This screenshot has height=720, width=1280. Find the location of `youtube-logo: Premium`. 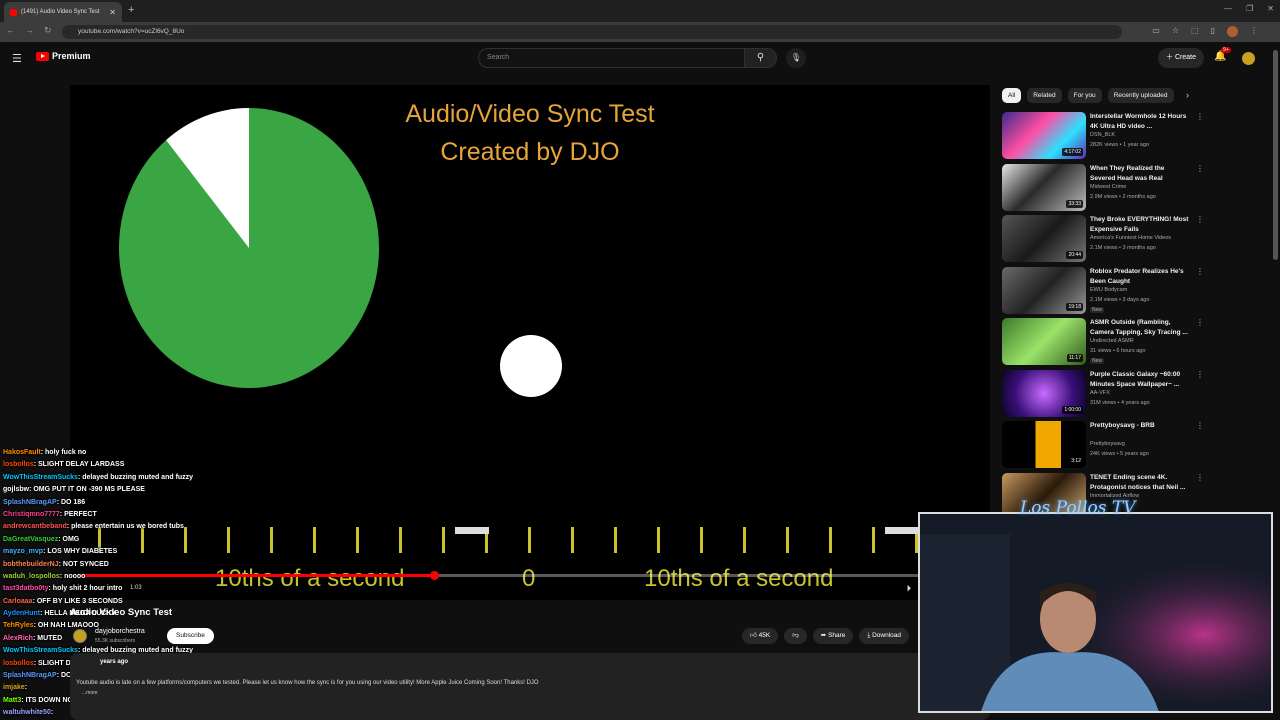

youtube-logo: Premium is located at coordinates (63, 56).